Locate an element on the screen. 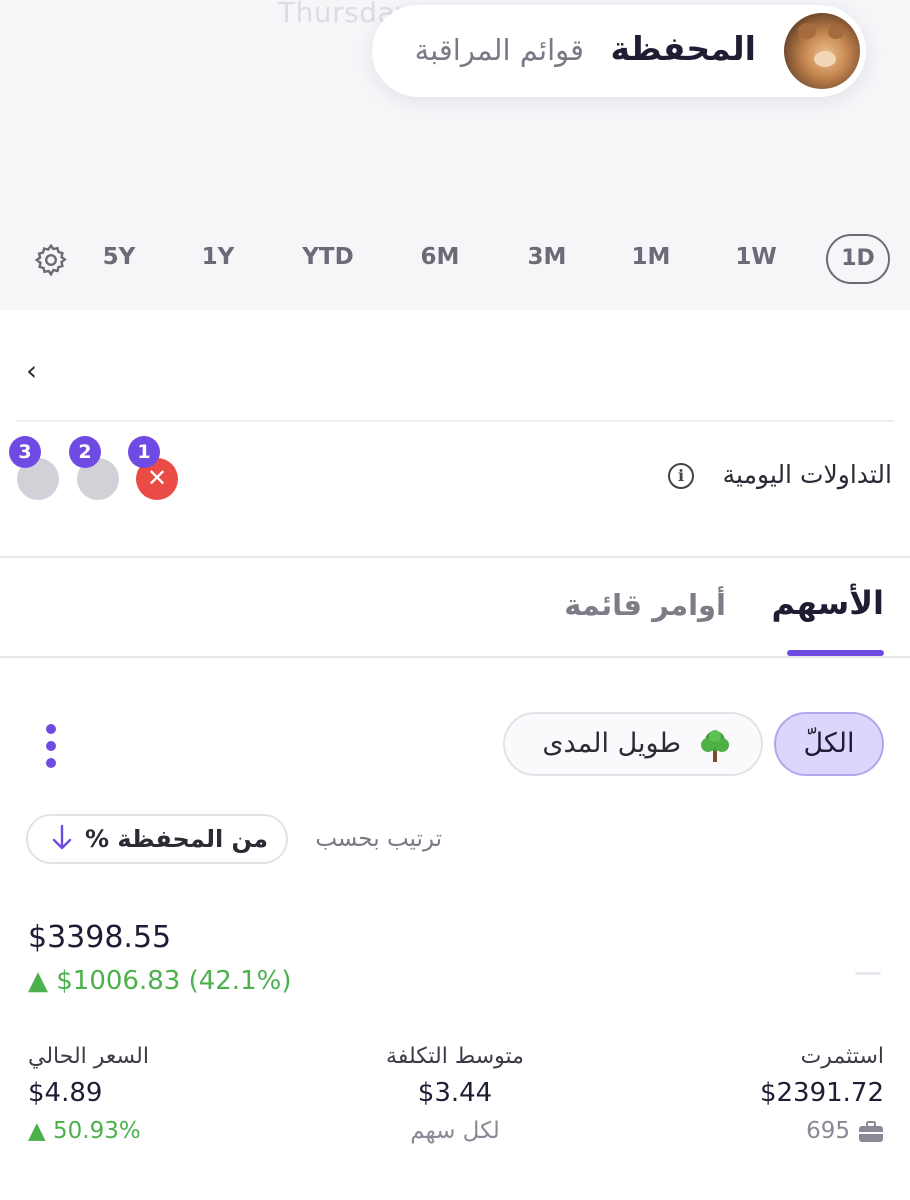 This screenshot has height=1200, width=910. holding-total-value: $3398.55 is located at coordinates (100, 937).